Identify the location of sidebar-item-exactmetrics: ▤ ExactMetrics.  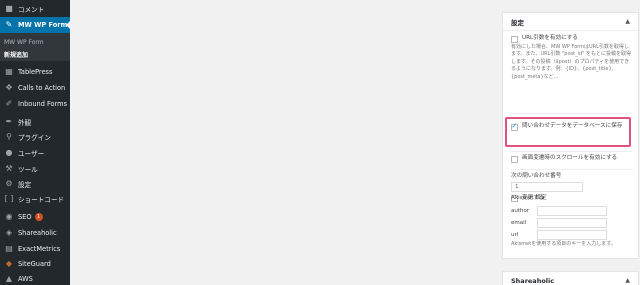
(35, 249).